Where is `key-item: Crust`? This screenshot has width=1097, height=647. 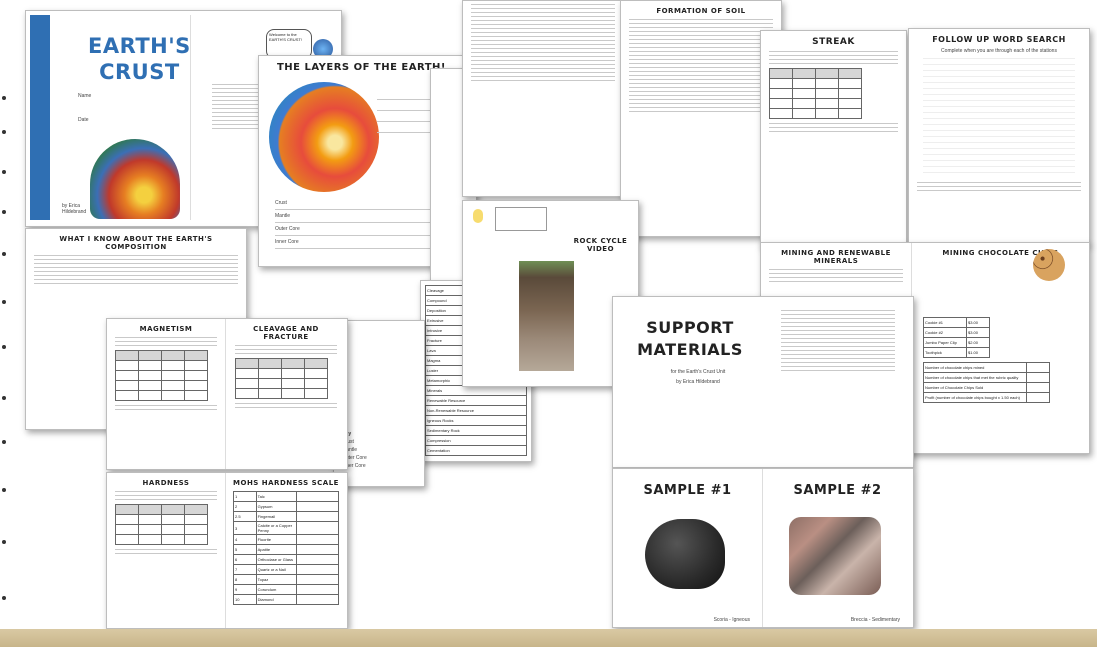 key-item: Crust is located at coordinates (379, 442).